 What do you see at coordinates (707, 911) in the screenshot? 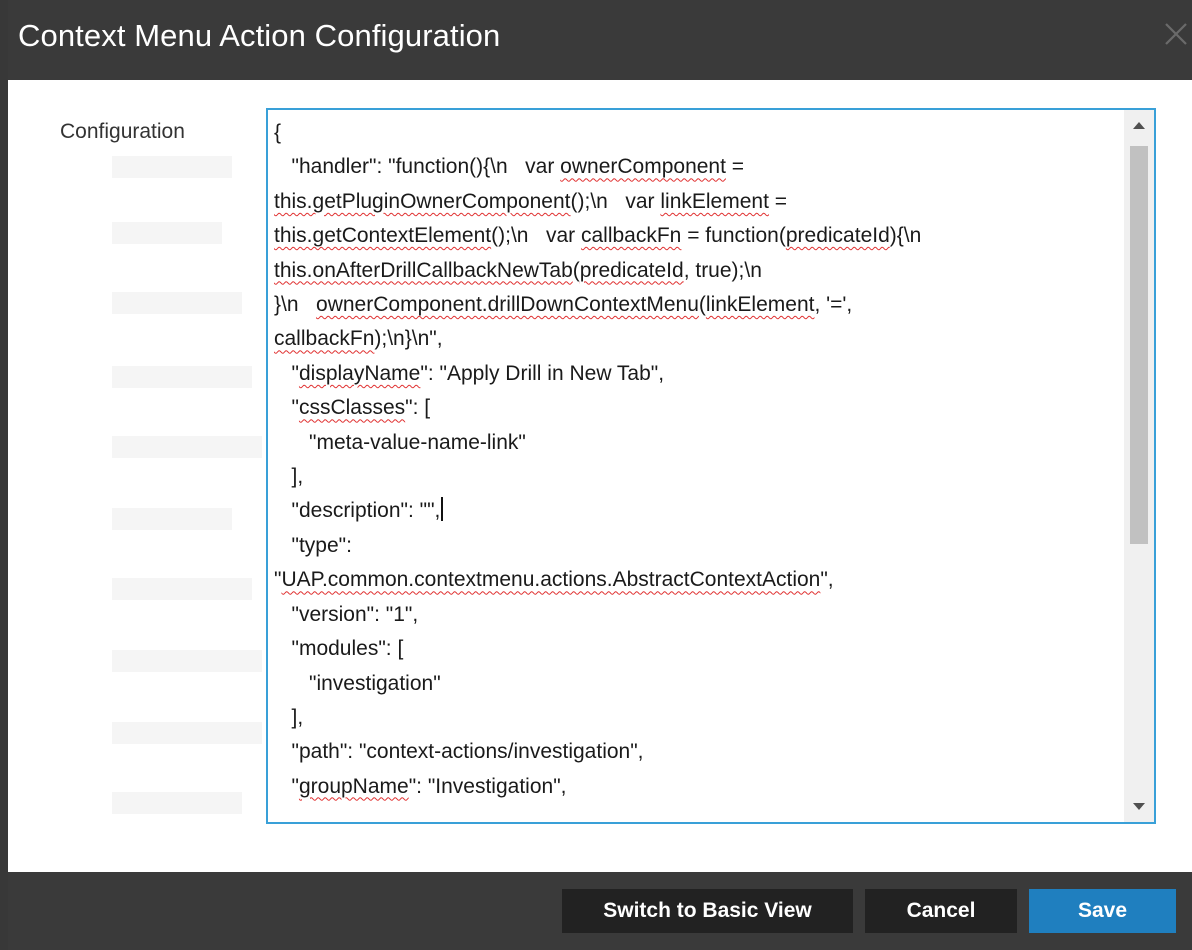
I see `switch-to-basic-view-button: Switch to Basic View` at bounding box center [707, 911].